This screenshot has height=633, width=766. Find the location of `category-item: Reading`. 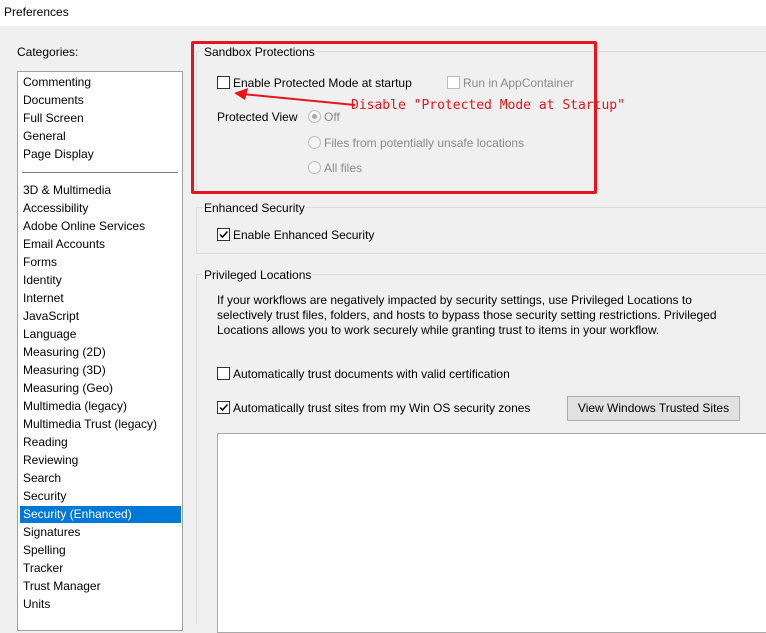

category-item: Reading is located at coordinates (100, 442).